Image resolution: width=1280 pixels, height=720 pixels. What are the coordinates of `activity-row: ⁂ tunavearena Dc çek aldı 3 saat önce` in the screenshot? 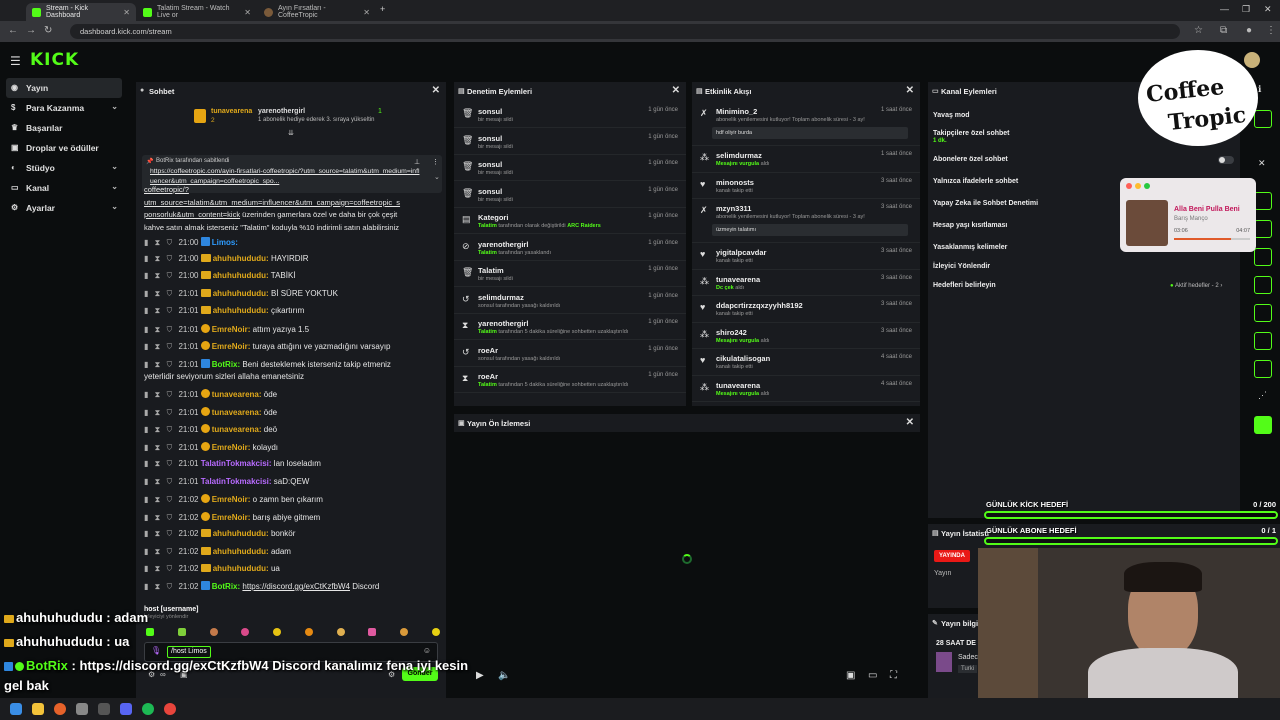 It's located at (806, 283).